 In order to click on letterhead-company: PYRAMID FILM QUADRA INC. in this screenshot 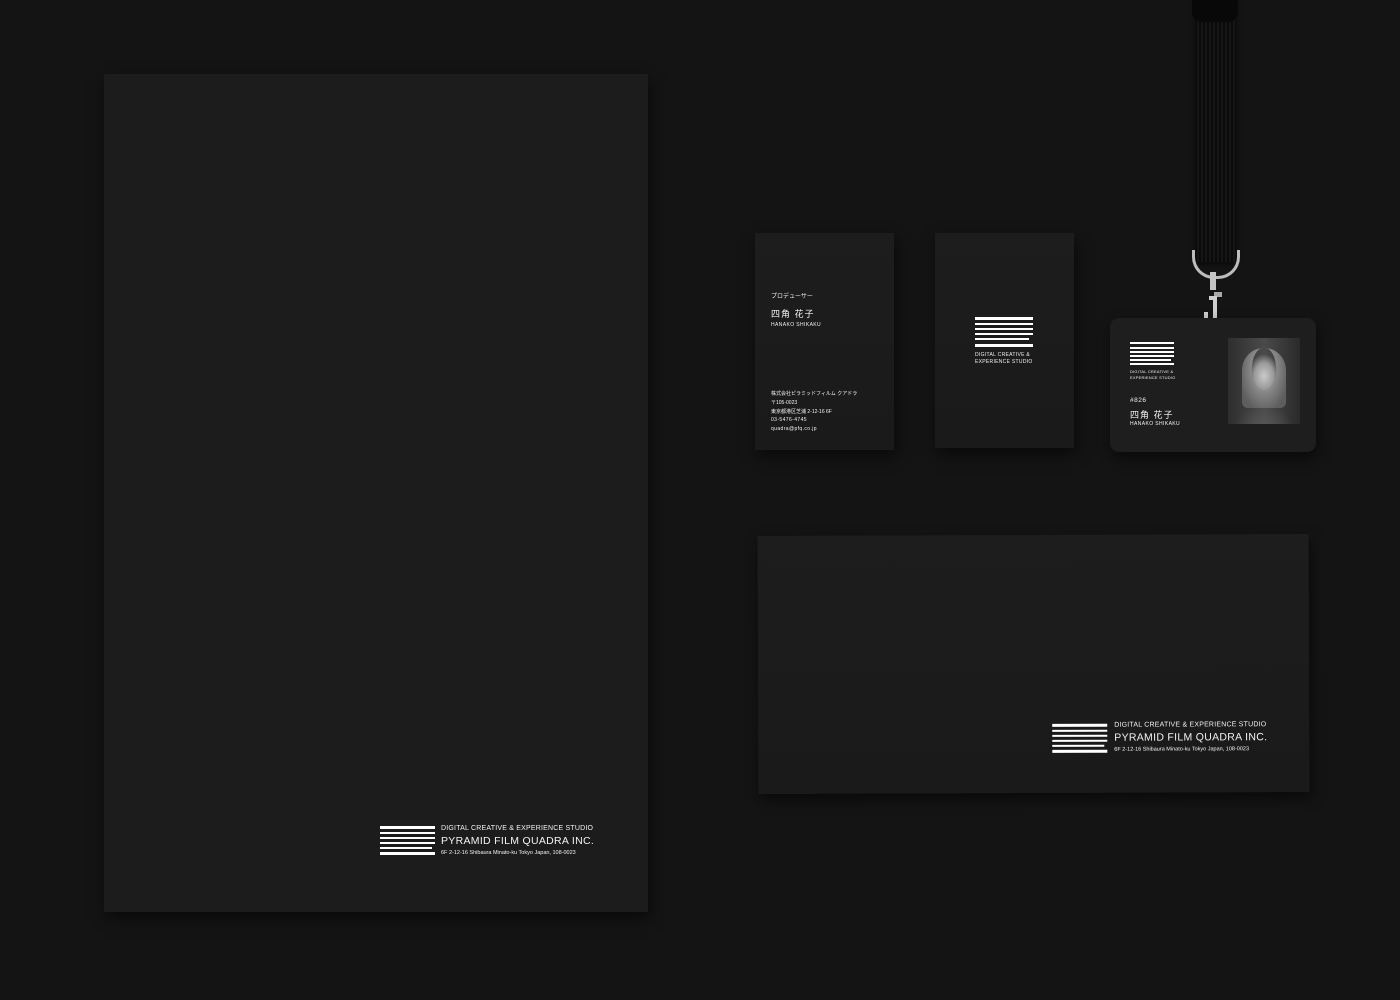, I will do `click(518, 841)`.